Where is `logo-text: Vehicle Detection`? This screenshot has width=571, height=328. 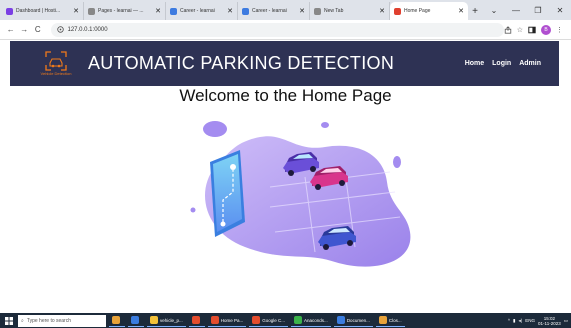
logo-text: Vehicle Detection is located at coordinates (56, 73).